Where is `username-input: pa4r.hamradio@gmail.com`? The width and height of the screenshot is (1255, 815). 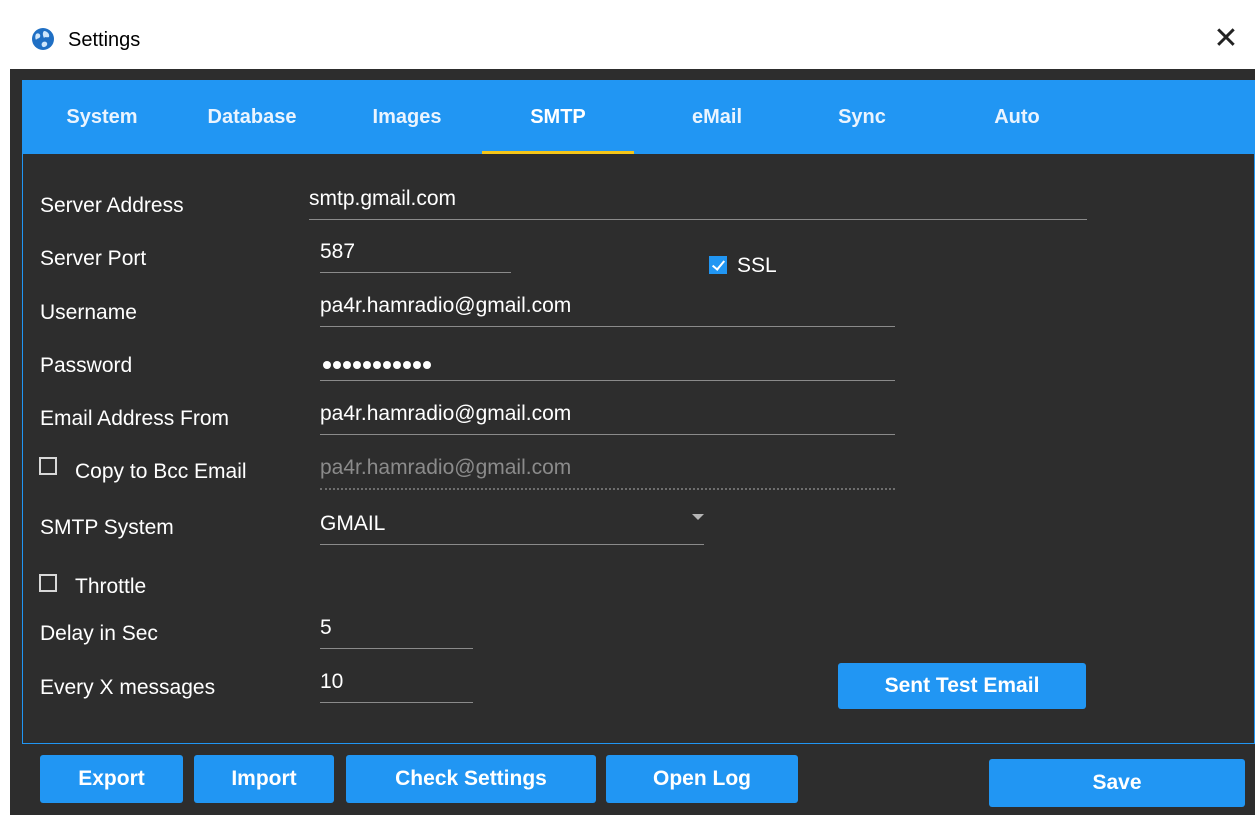 username-input: pa4r.hamradio@gmail.com is located at coordinates (607, 307).